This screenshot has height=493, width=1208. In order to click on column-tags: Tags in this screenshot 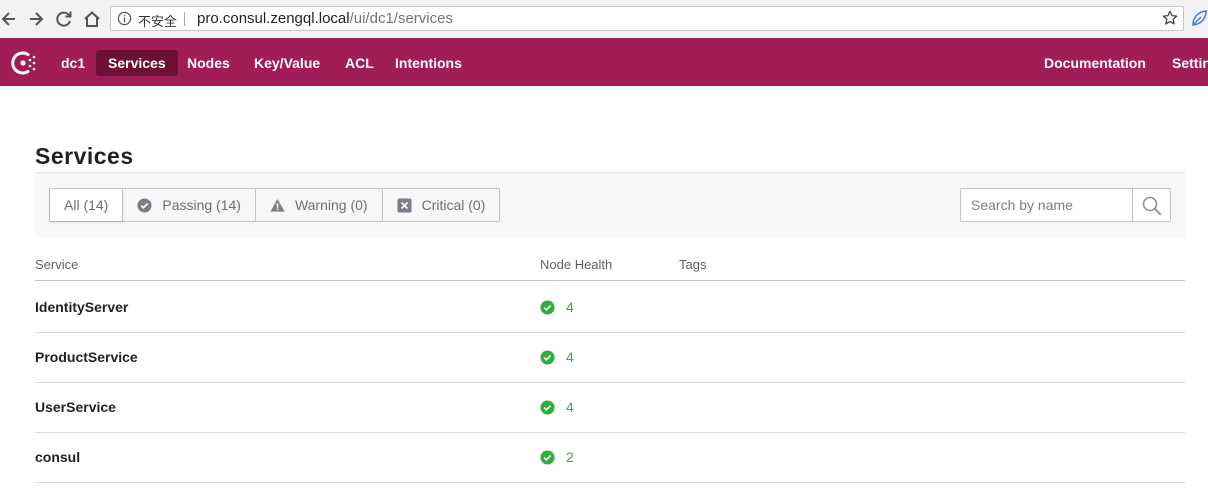, I will do `click(693, 264)`.